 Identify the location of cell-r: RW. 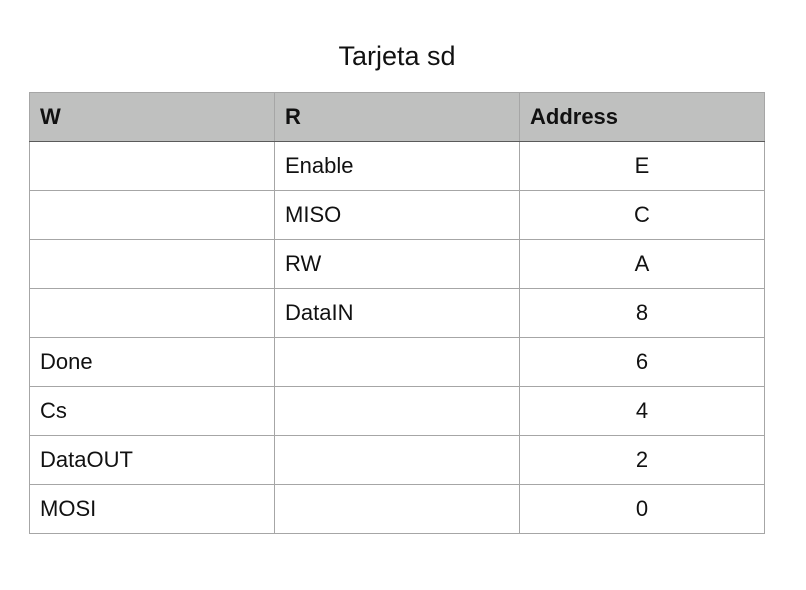
(397, 264).